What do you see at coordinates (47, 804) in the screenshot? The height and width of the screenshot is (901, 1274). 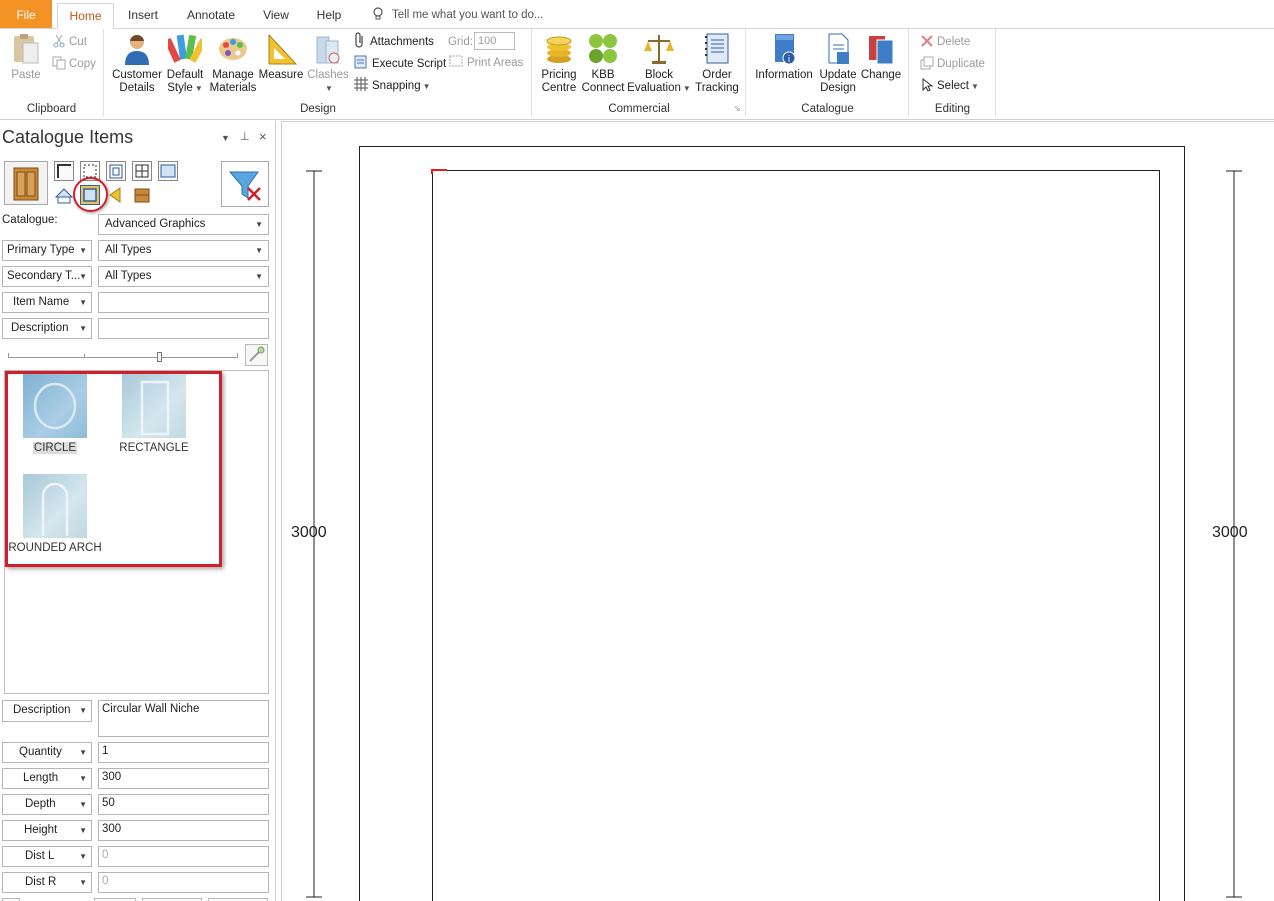 I see `depth-label-dropdown: Depth ▼` at bounding box center [47, 804].